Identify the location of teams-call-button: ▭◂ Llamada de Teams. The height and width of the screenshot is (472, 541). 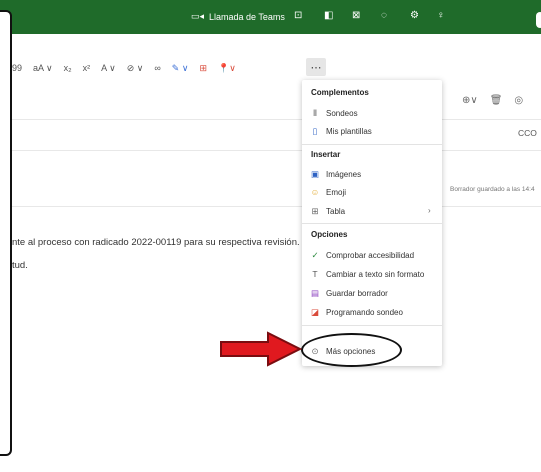
(238, 16).